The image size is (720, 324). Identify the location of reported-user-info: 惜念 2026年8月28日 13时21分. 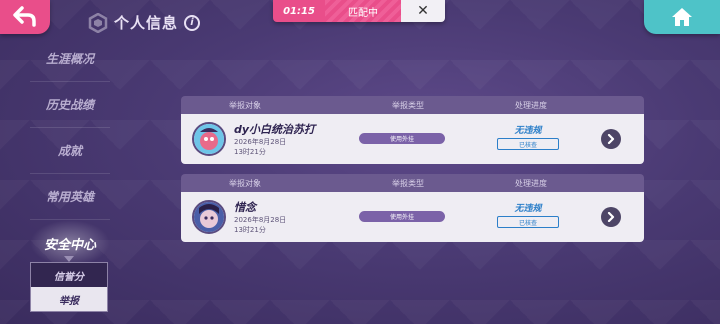
(294, 217).